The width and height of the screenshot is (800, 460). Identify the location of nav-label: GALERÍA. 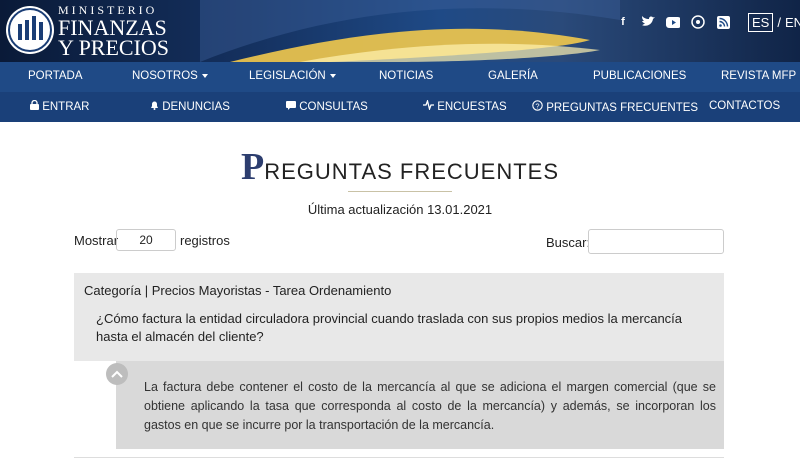
(513, 76).